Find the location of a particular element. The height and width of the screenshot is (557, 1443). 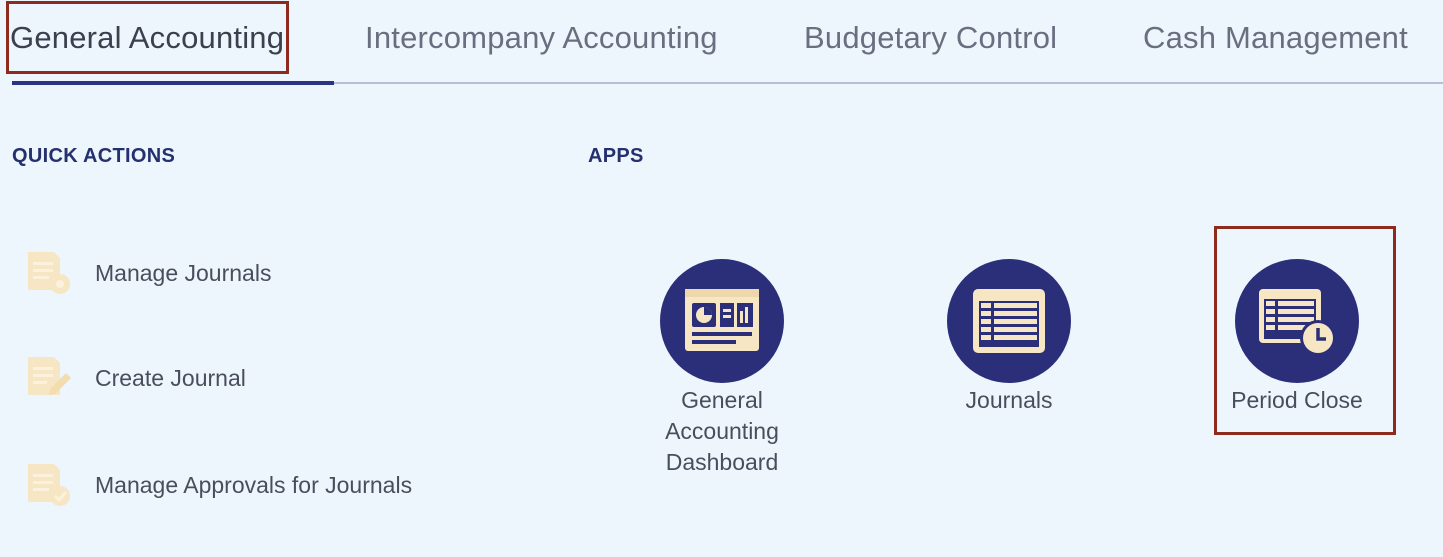

app-journals: Journals is located at coordinates (1009, 337).